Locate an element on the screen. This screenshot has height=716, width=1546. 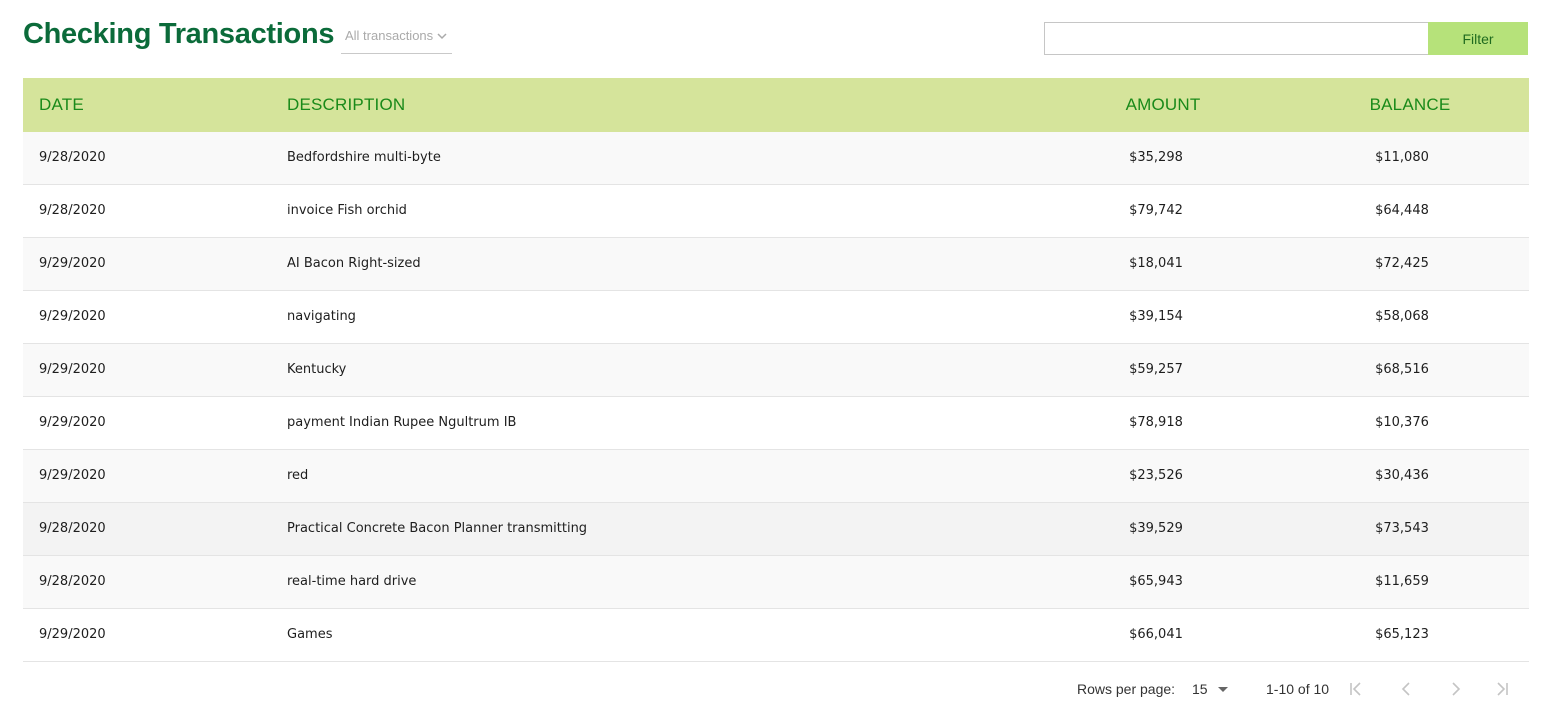
search-input is located at coordinates (1236, 38).